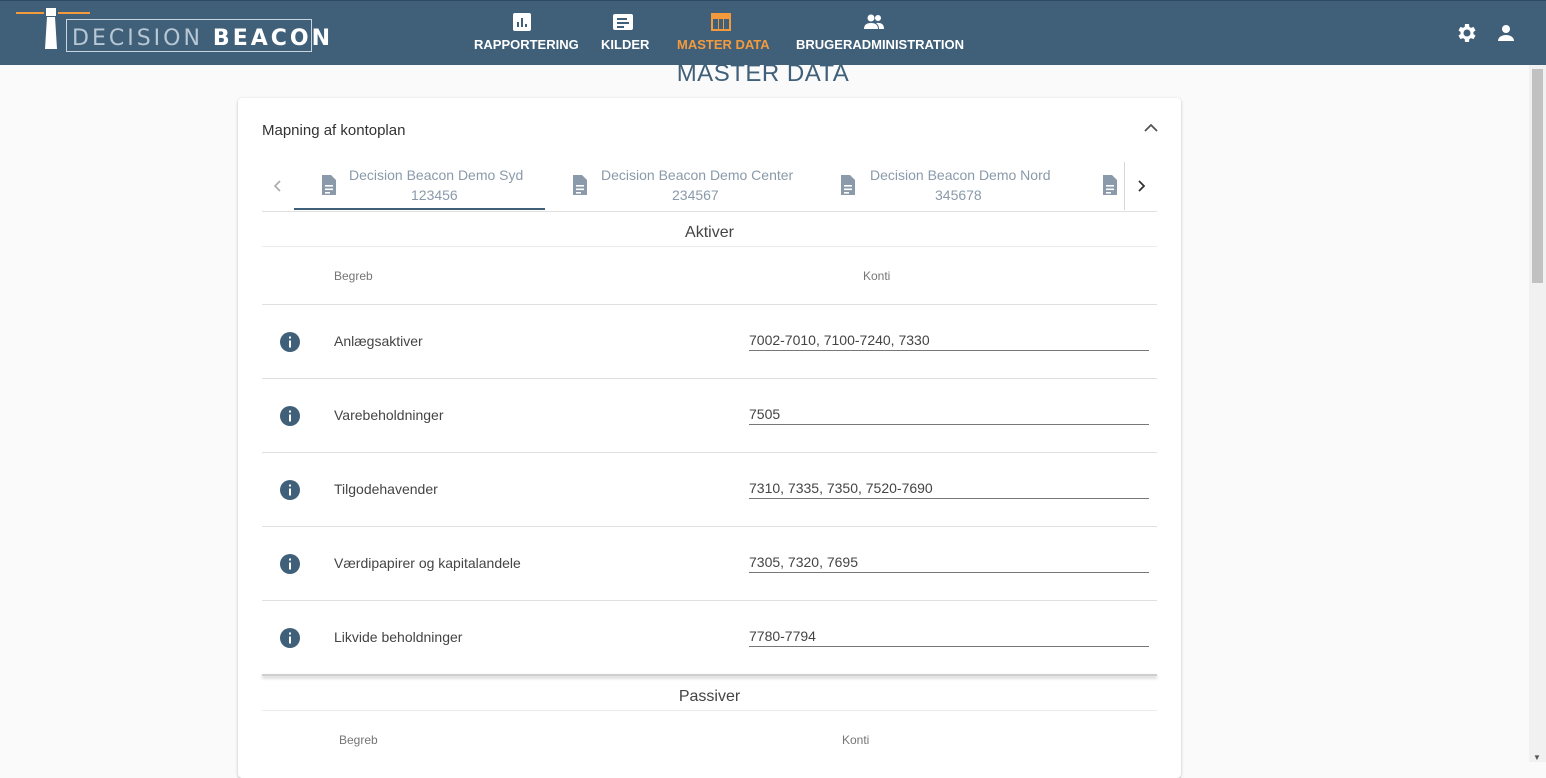 The height and width of the screenshot is (778, 1546). What do you see at coordinates (709, 563) in the screenshot?
I see `table-row: Værdipapirer og kapitalandele` at bounding box center [709, 563].